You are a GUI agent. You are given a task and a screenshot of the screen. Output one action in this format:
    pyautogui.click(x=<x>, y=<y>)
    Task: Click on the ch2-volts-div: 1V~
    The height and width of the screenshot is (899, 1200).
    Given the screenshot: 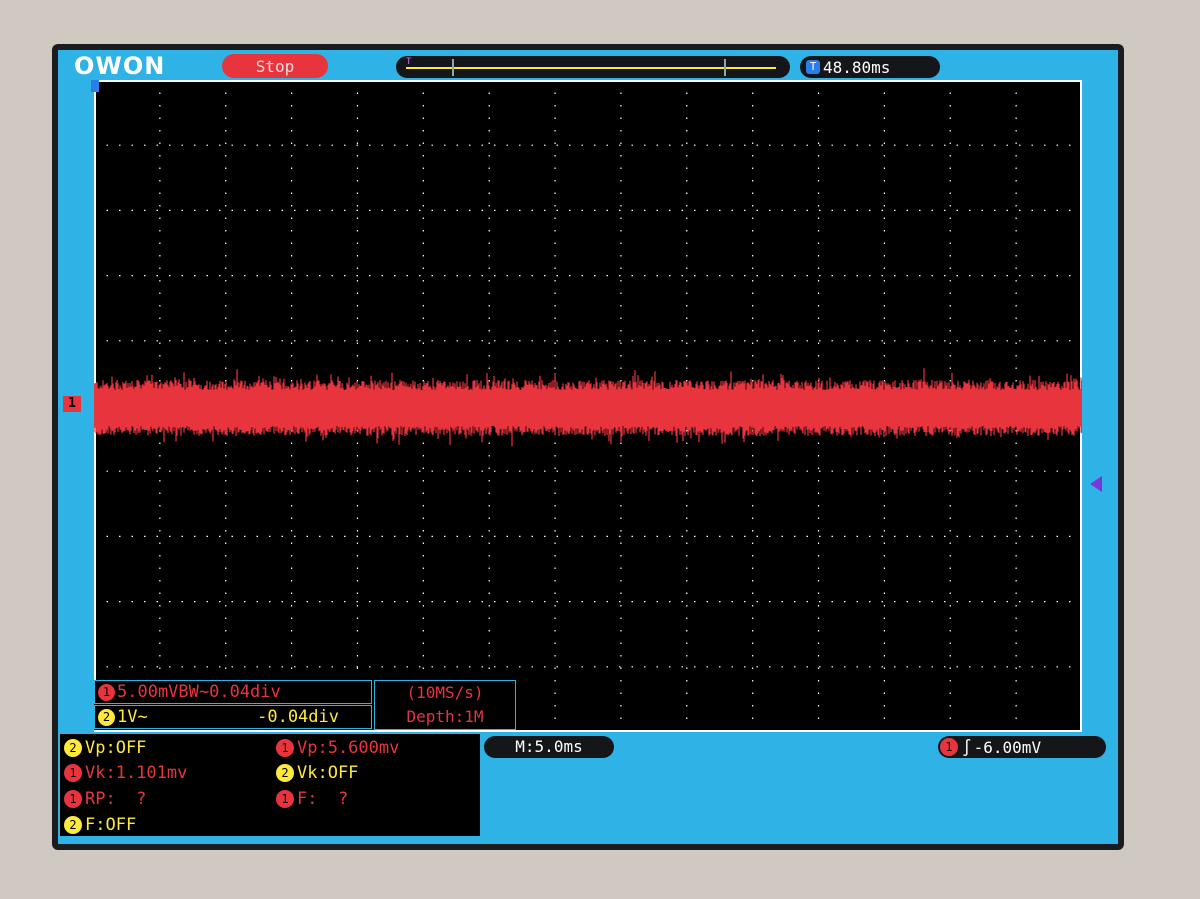 What is the action you would take?
    pyautogui.click(x=132, y=717)
    